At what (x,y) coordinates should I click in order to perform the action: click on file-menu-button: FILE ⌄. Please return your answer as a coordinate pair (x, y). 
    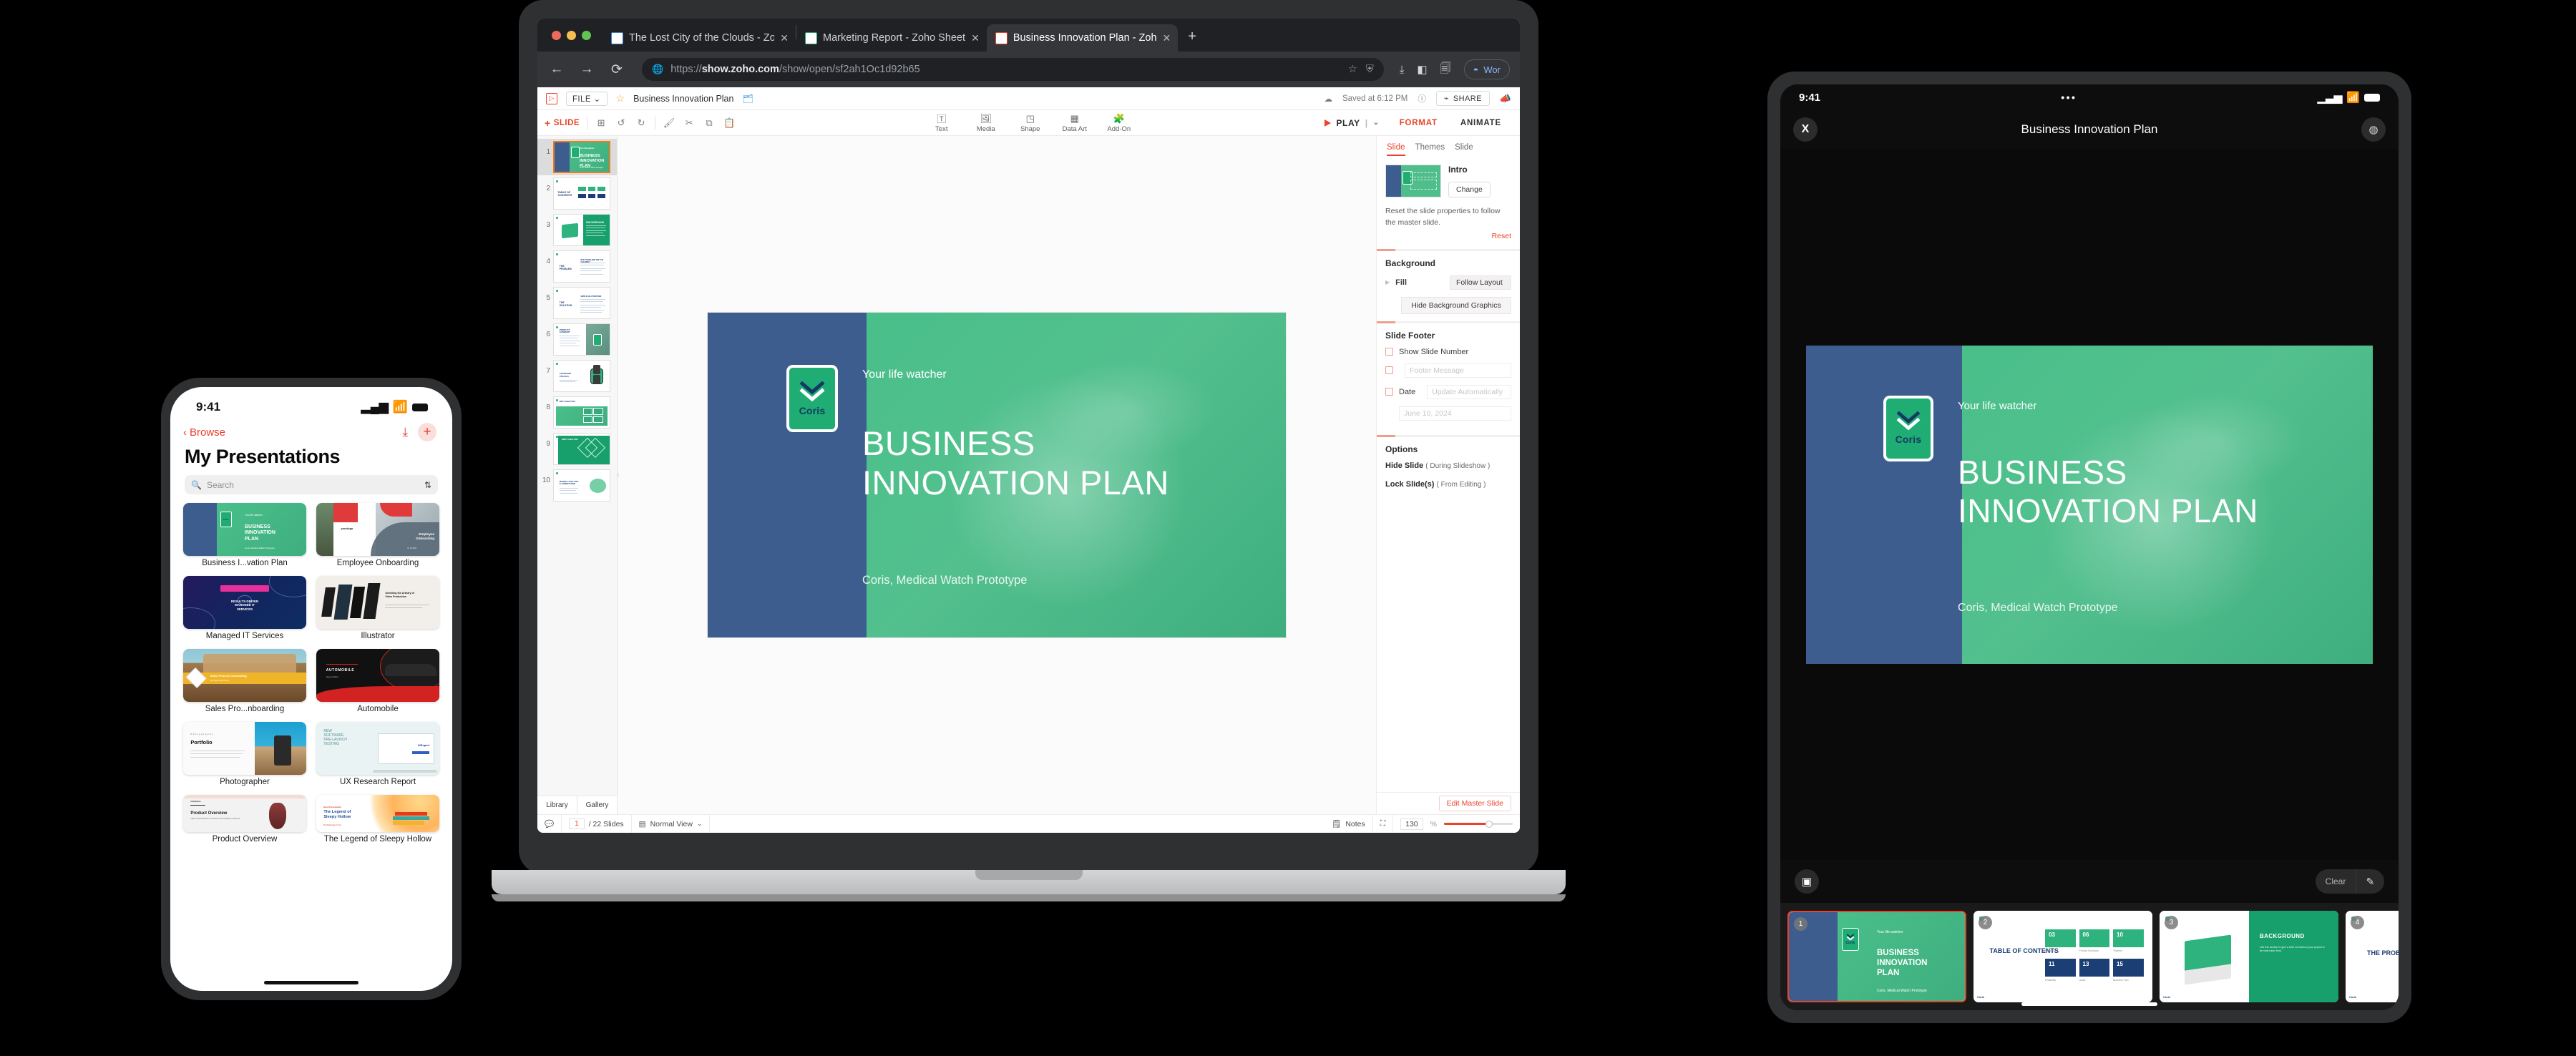
    Looking at the image, I should click on (587, 99).